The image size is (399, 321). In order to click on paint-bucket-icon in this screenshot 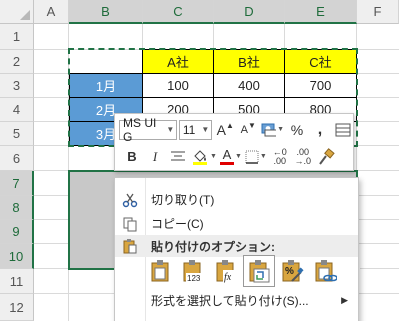, I will do `click(200, 157)`.